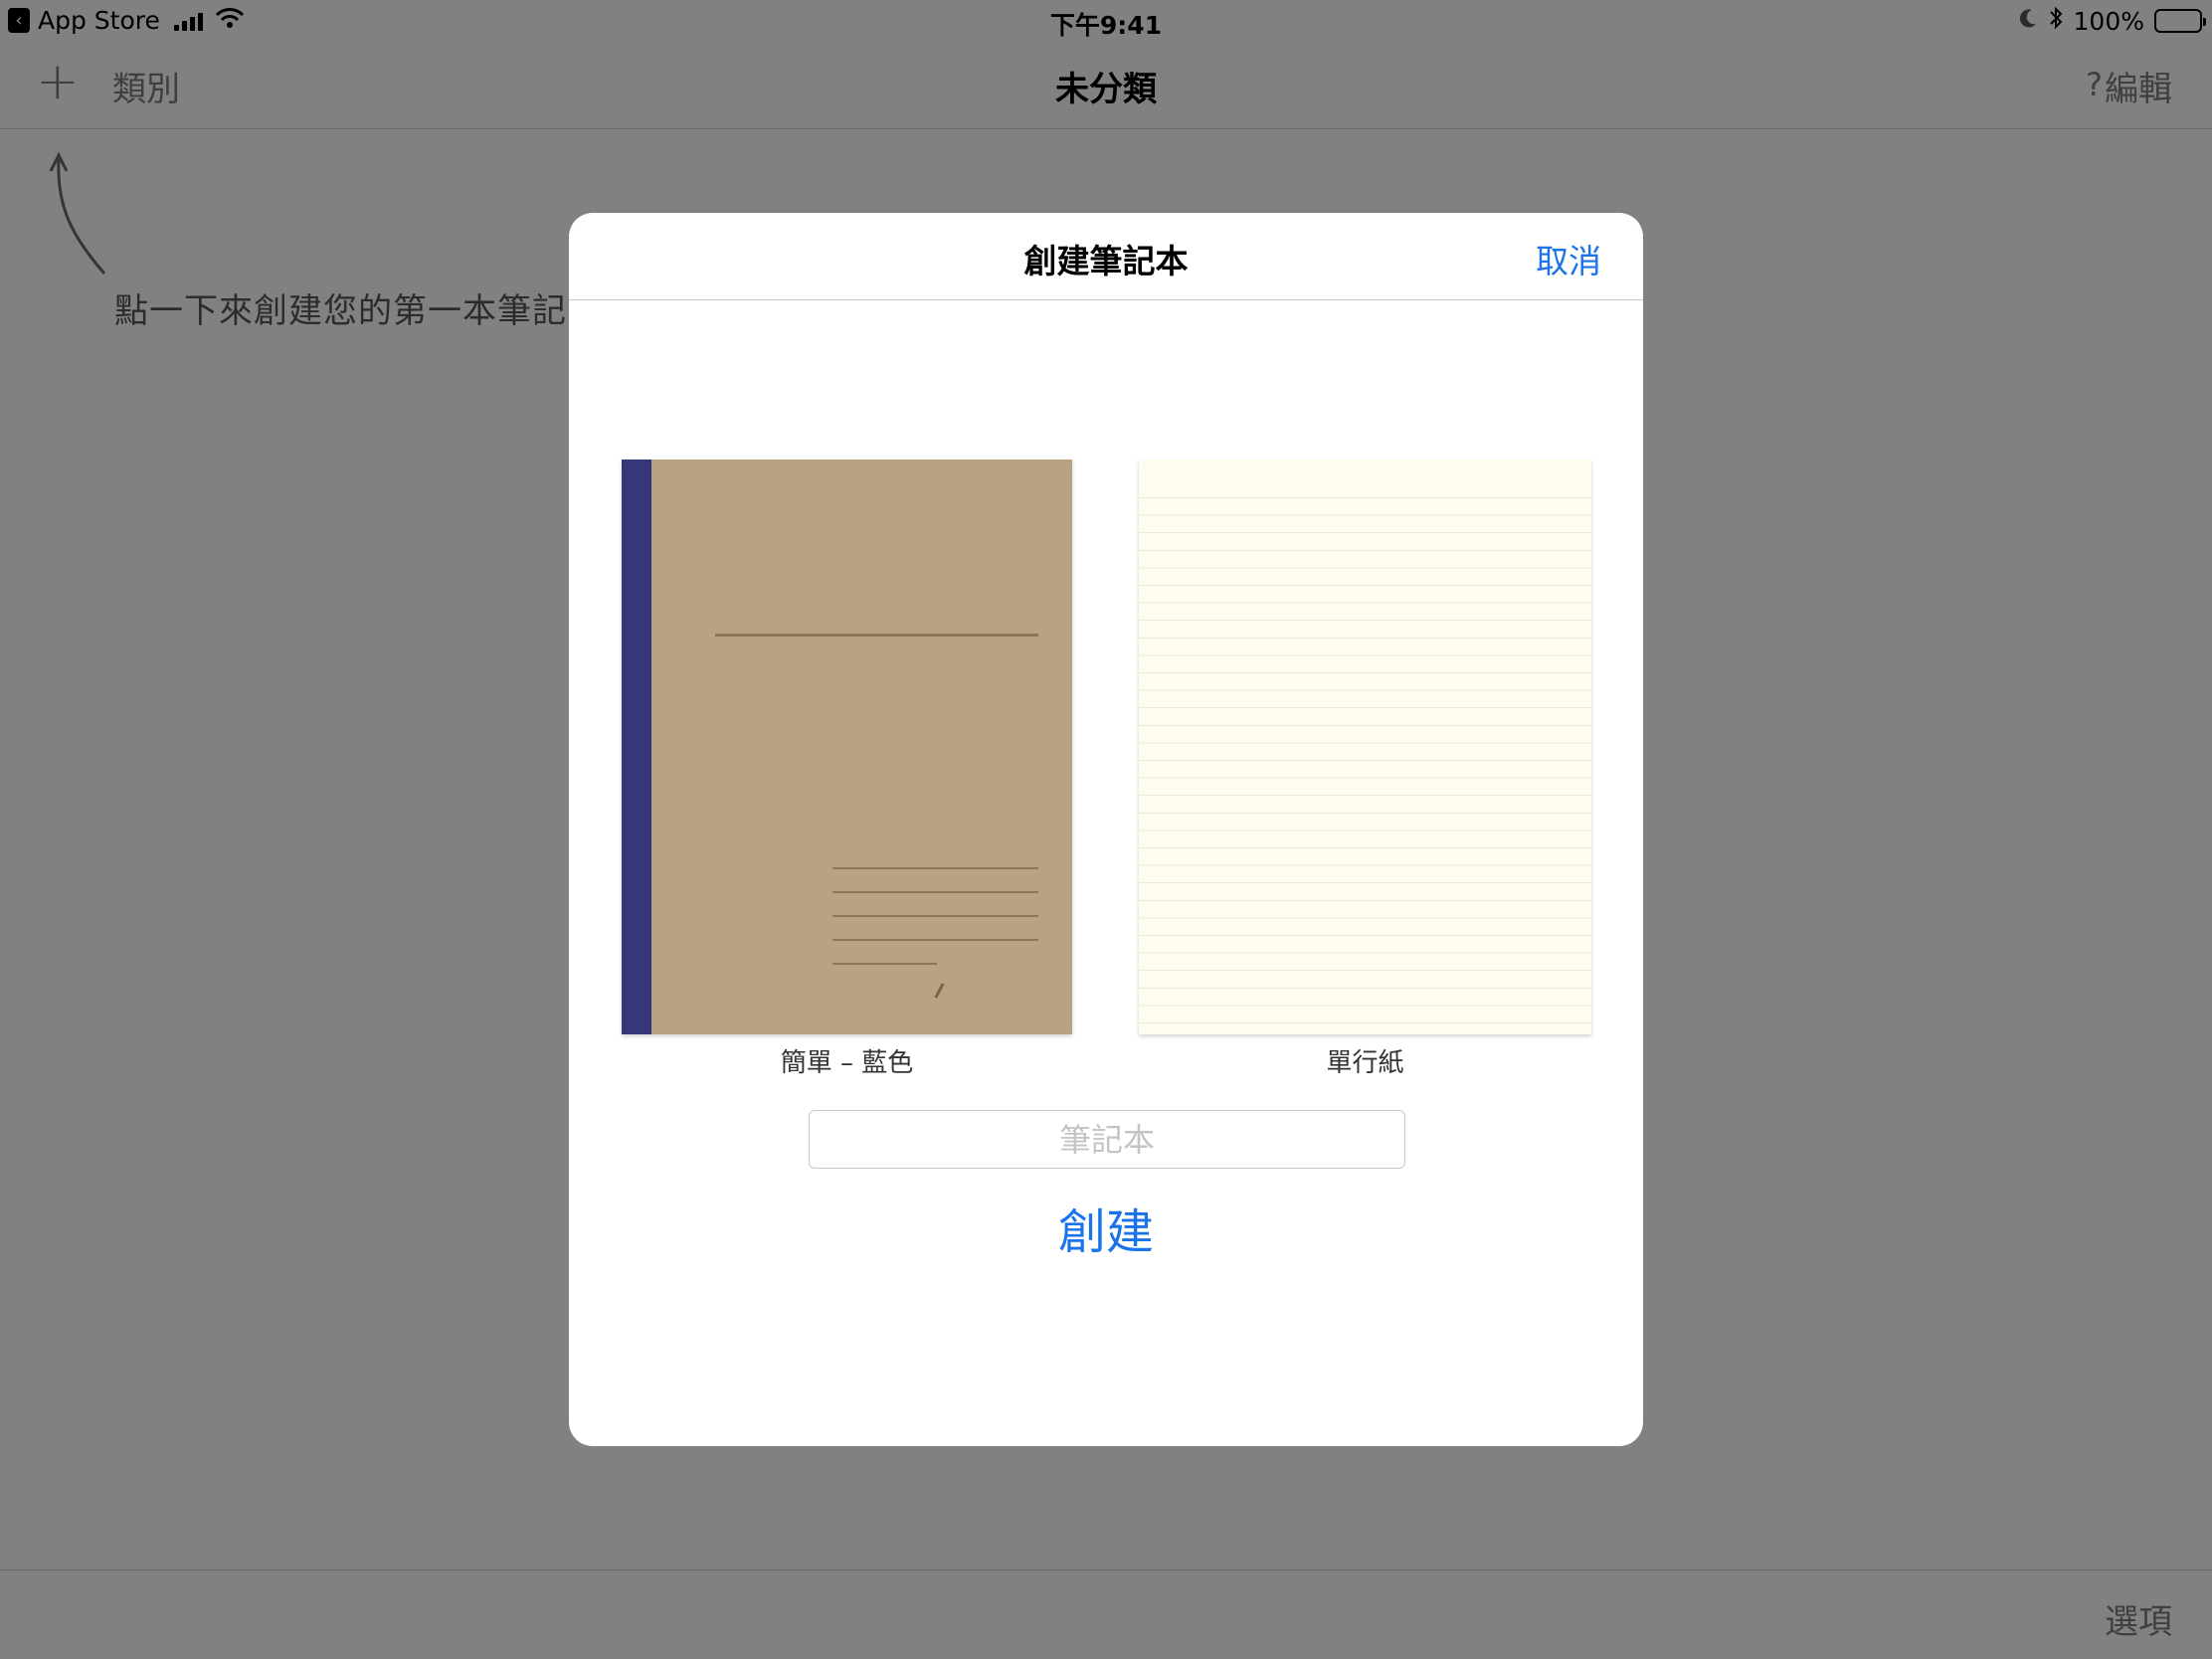 The image size is (2212, 1659). I want to click on notebook-name-input, so click(1107, 1139).